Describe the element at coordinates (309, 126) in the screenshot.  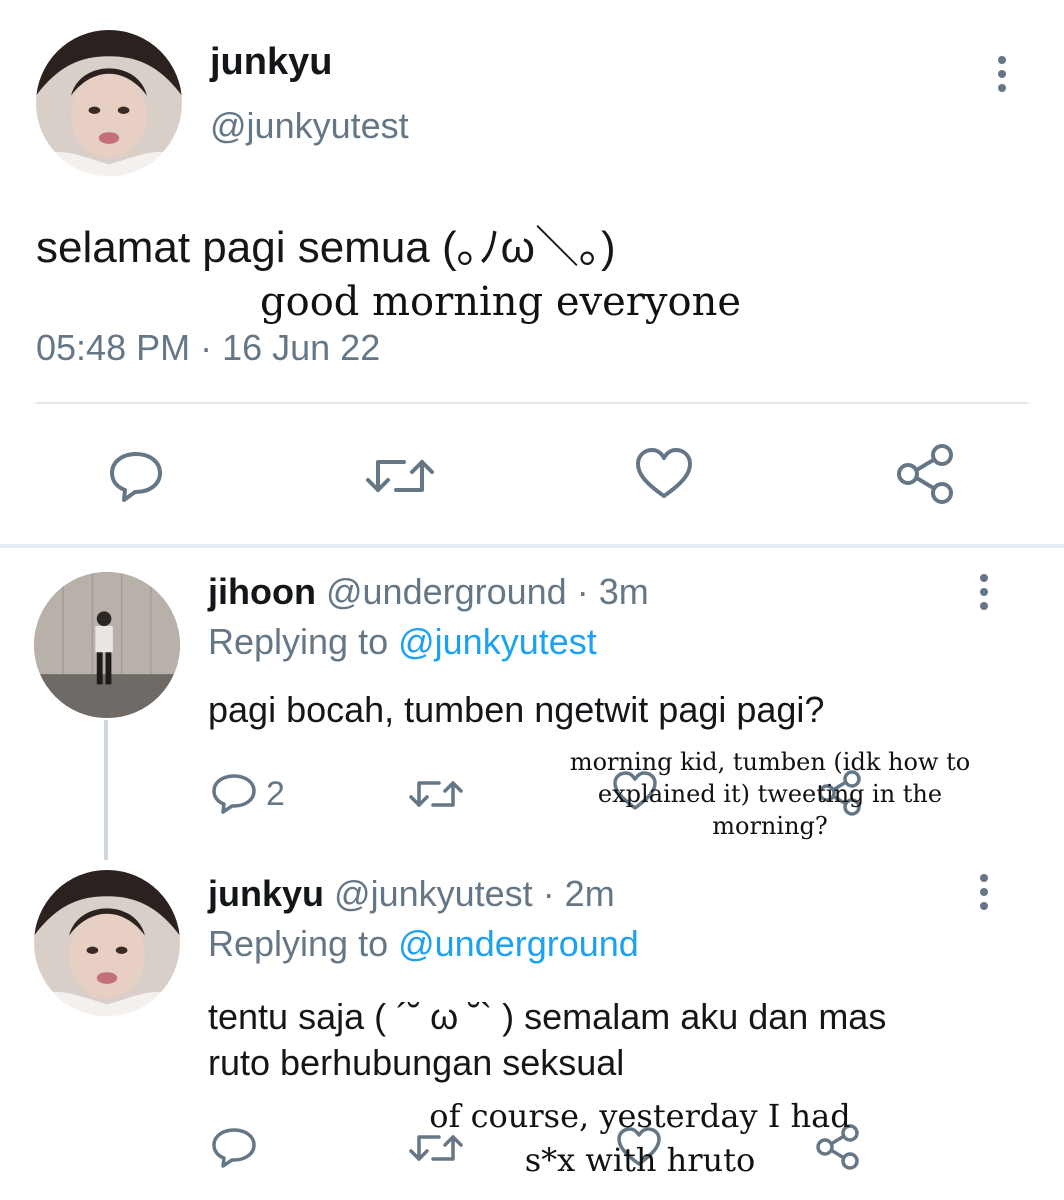
I see `main-author-handle: @junkyutest` at that location.